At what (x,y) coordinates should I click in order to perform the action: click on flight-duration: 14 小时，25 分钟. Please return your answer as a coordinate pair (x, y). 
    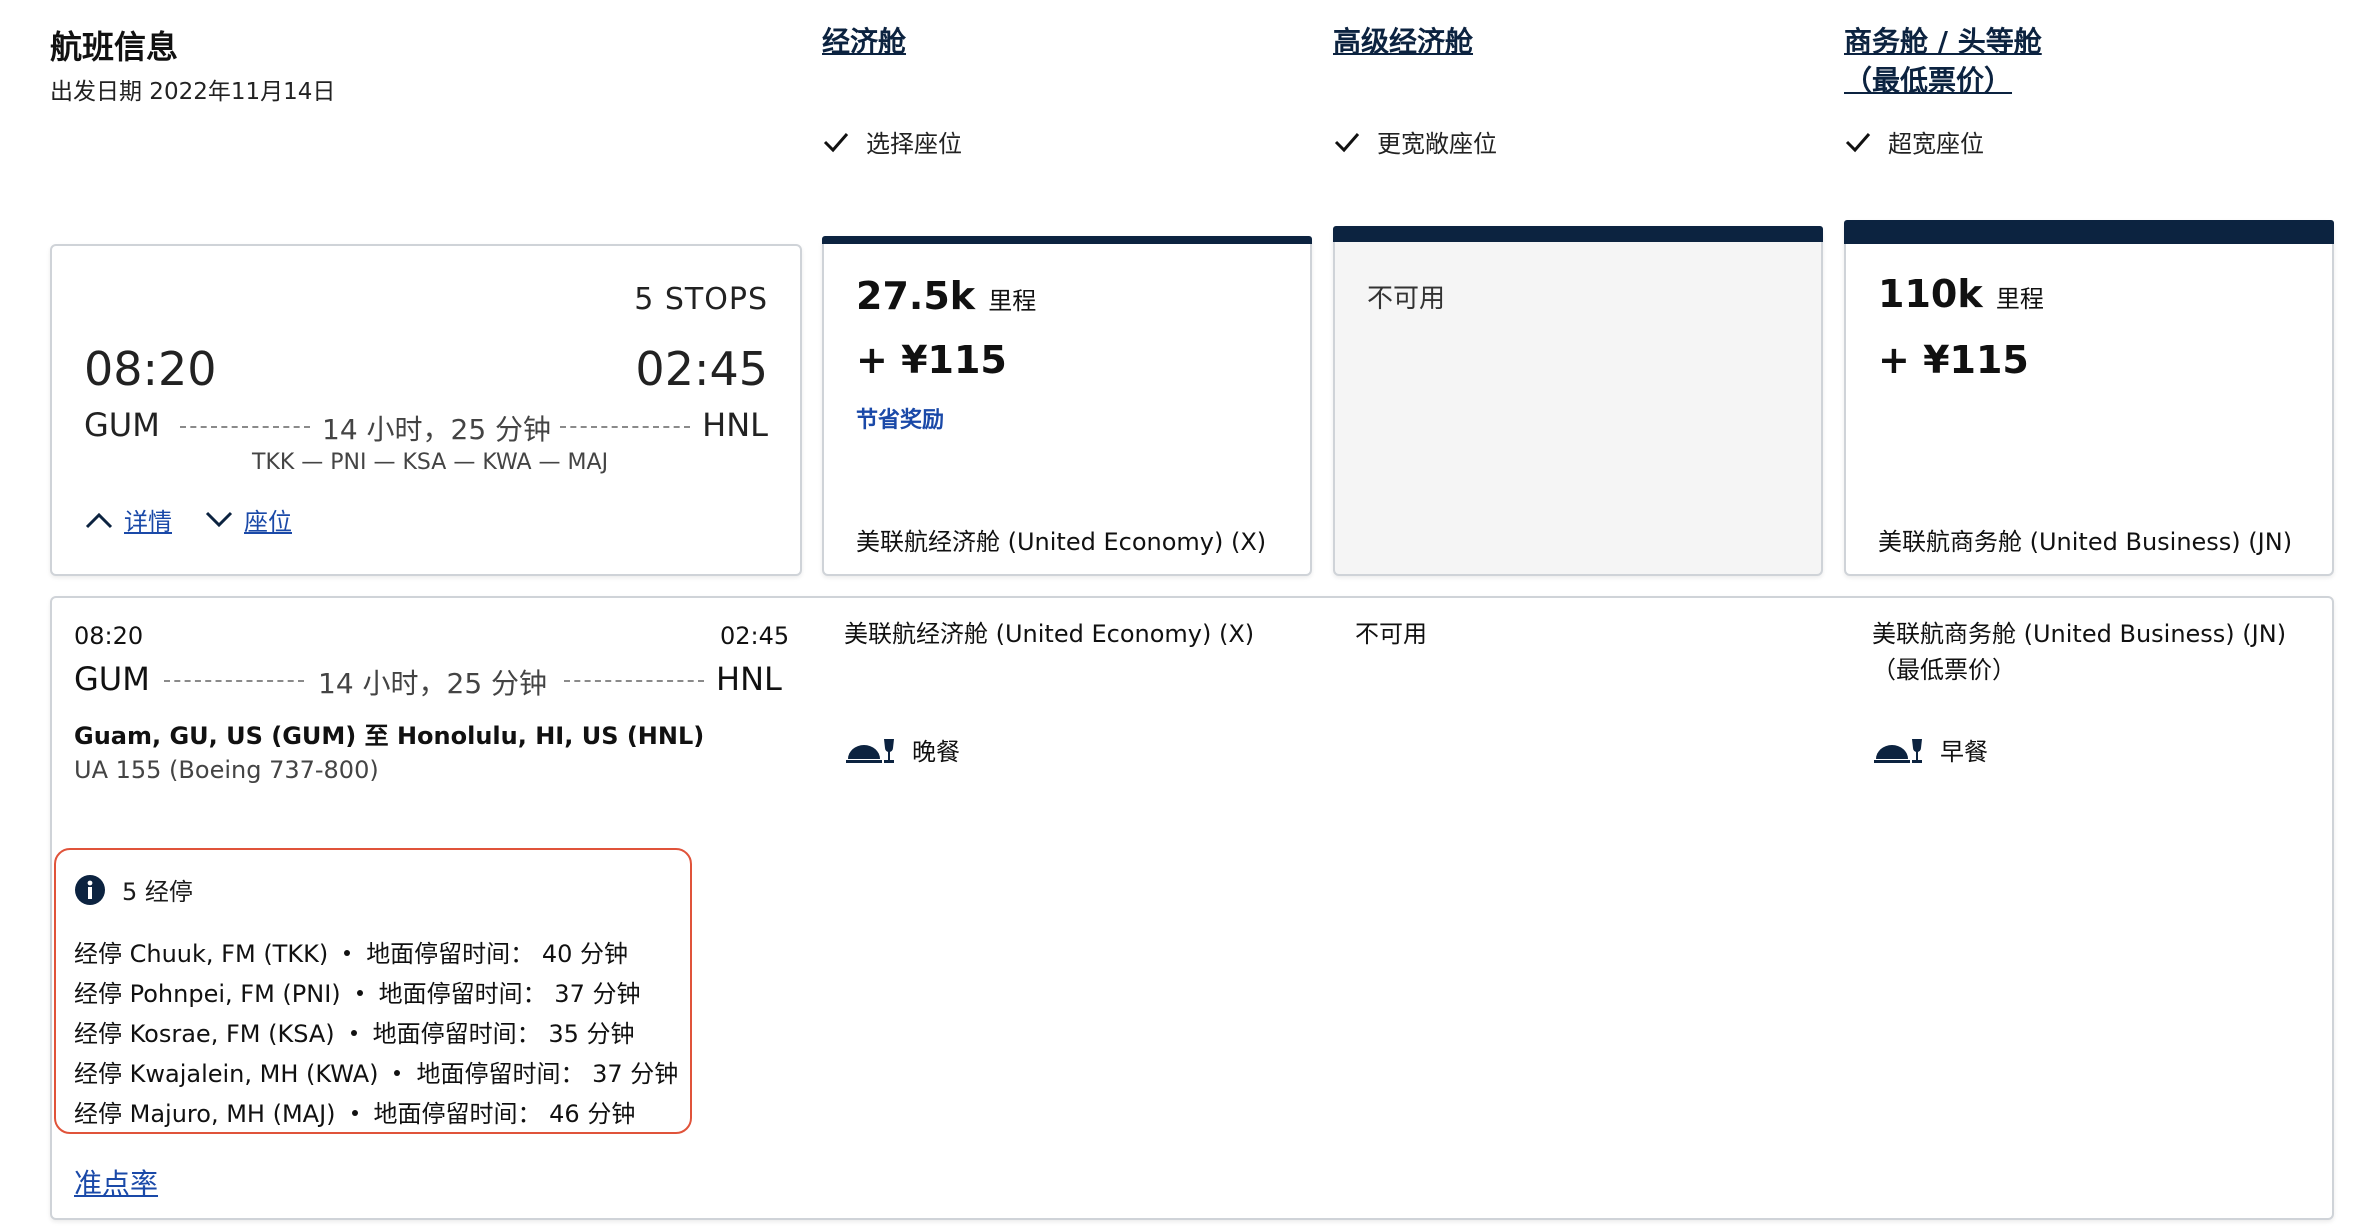
    Looking at the image, I should click on (437, 429).